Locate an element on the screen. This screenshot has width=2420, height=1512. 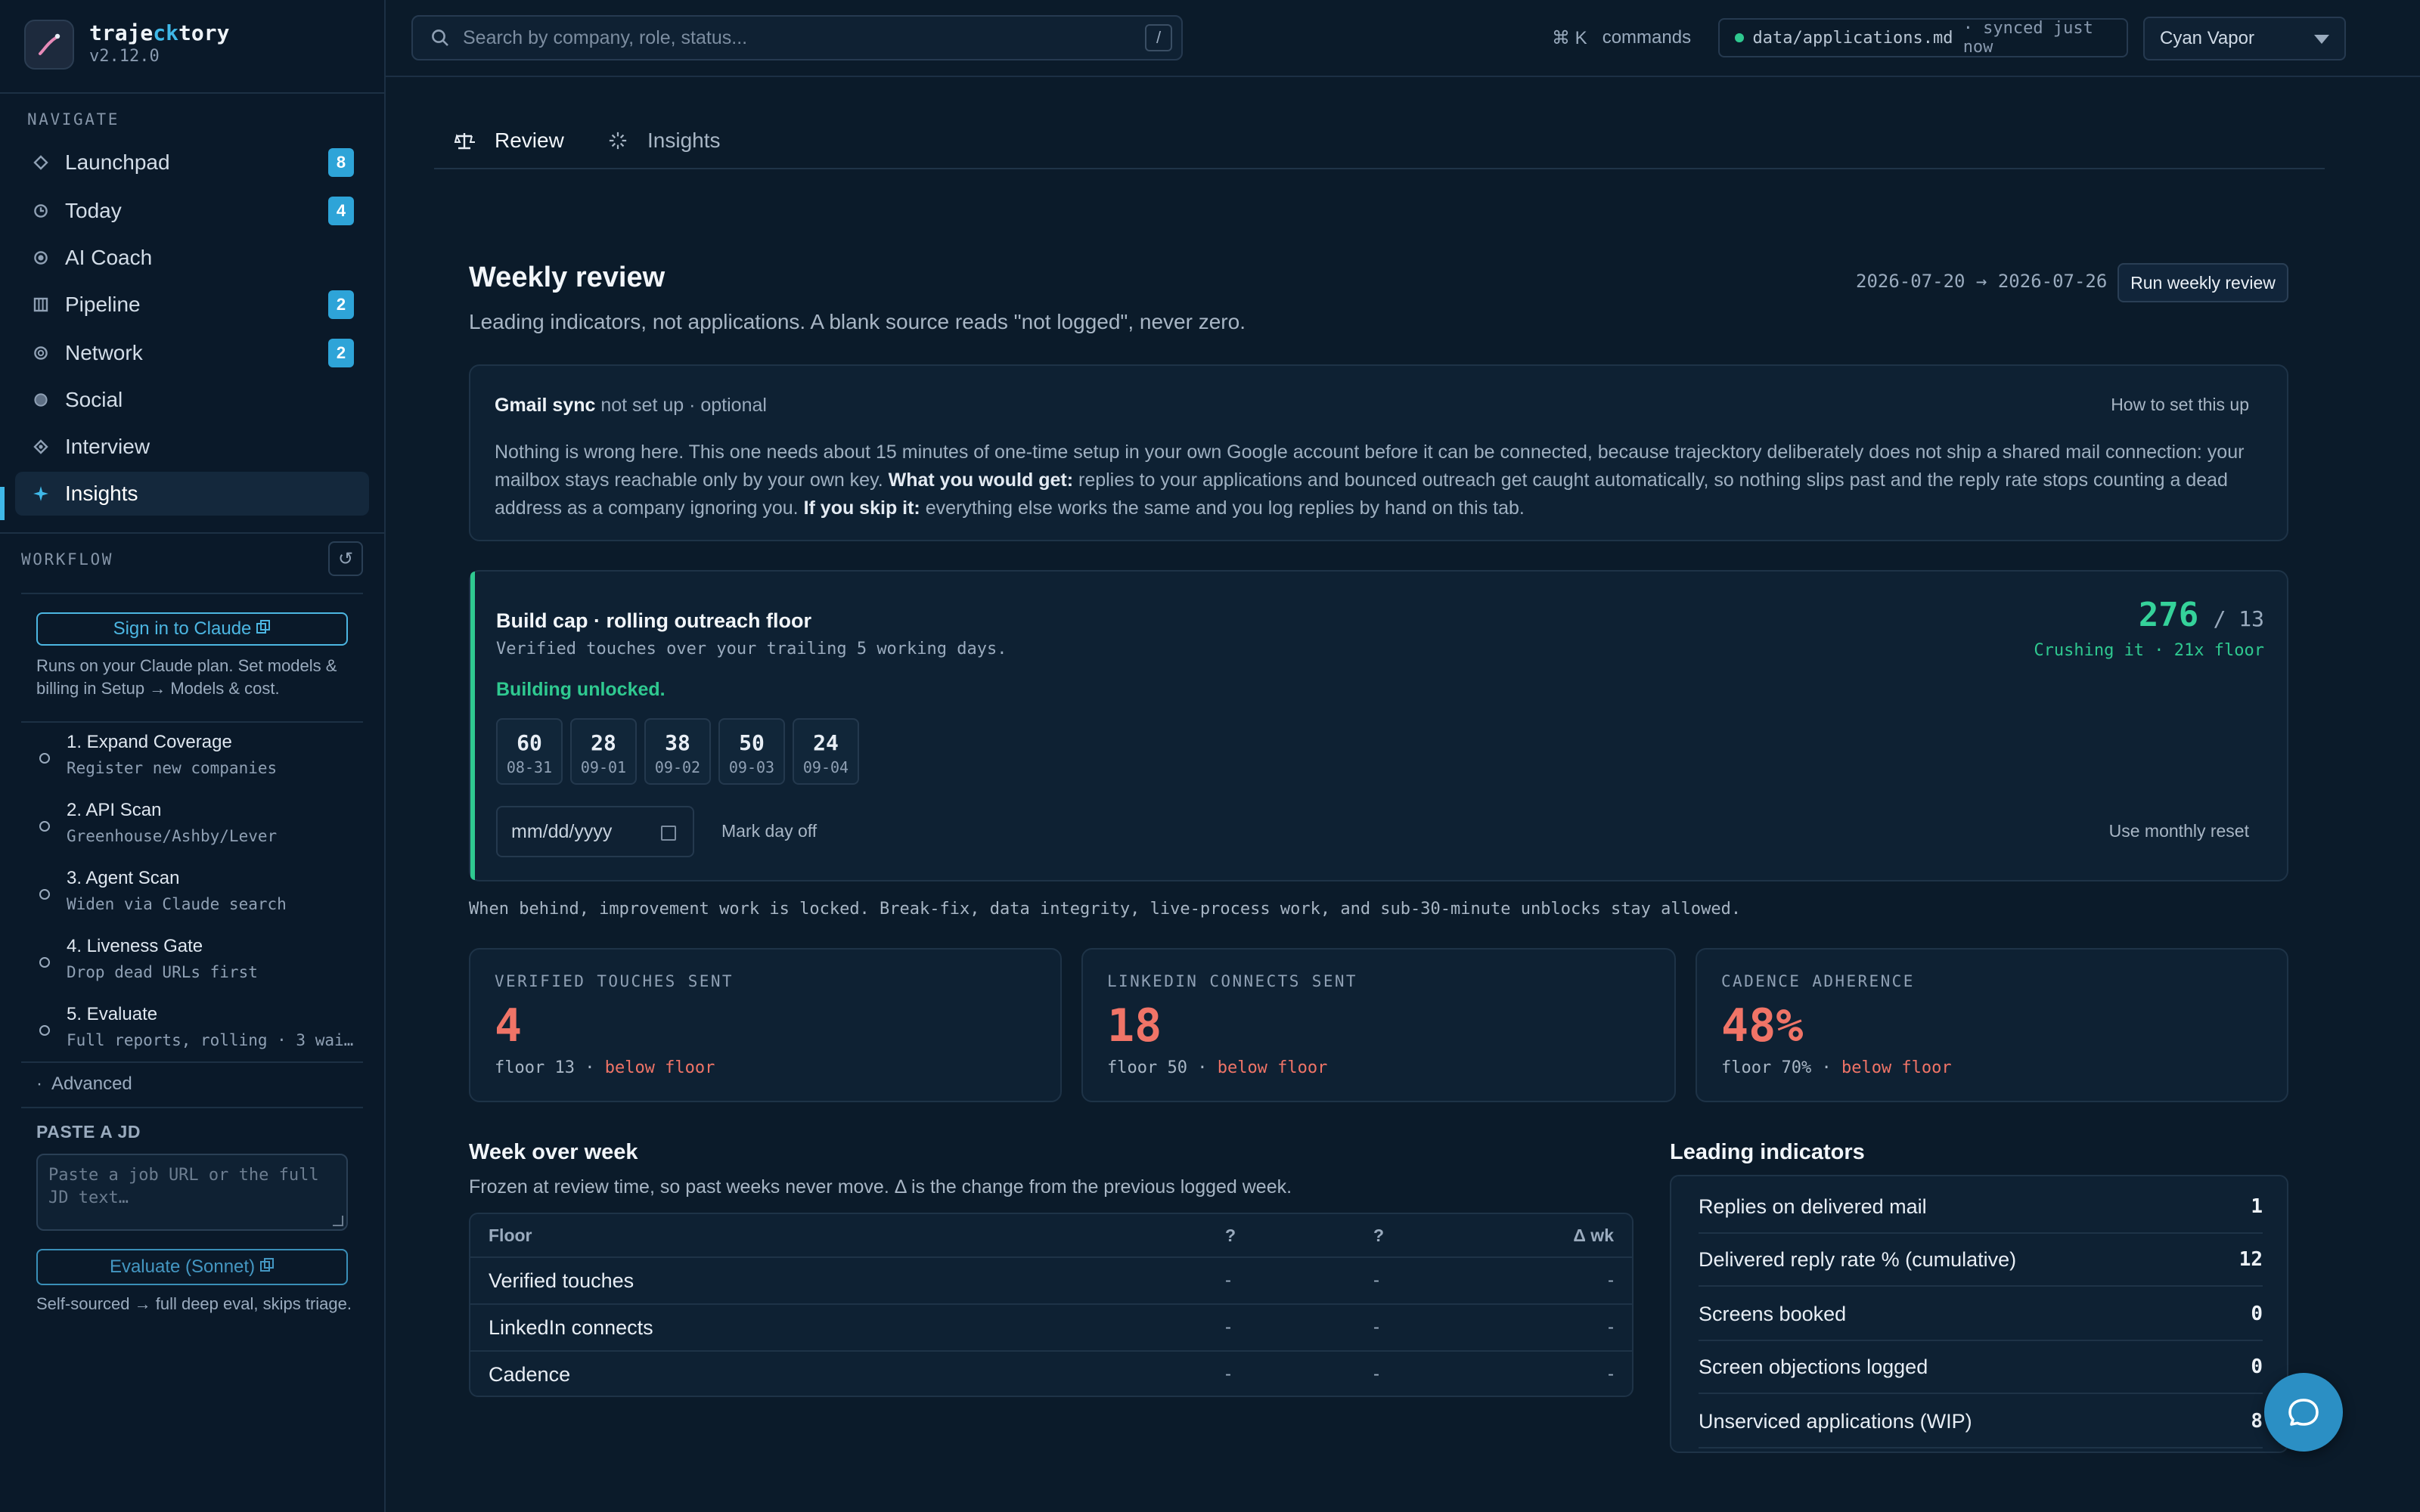
column-header: ? is located at coordinates (1379, 1235).